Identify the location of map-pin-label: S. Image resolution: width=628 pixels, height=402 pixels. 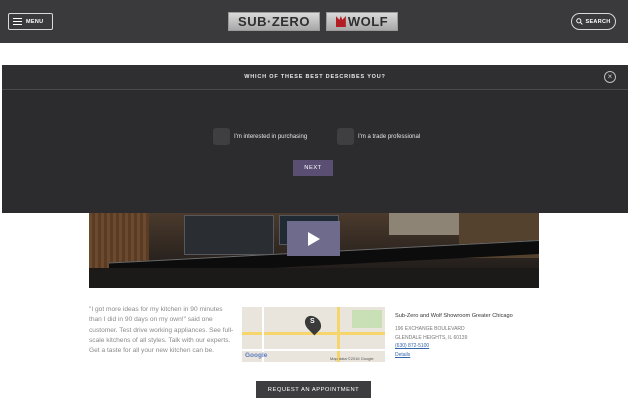
(312, 321).